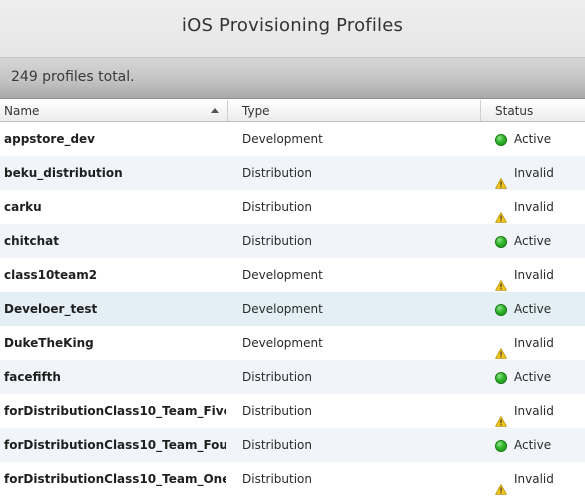  I want to click on summary-bar: 249 profiles total., so click(292, 78).